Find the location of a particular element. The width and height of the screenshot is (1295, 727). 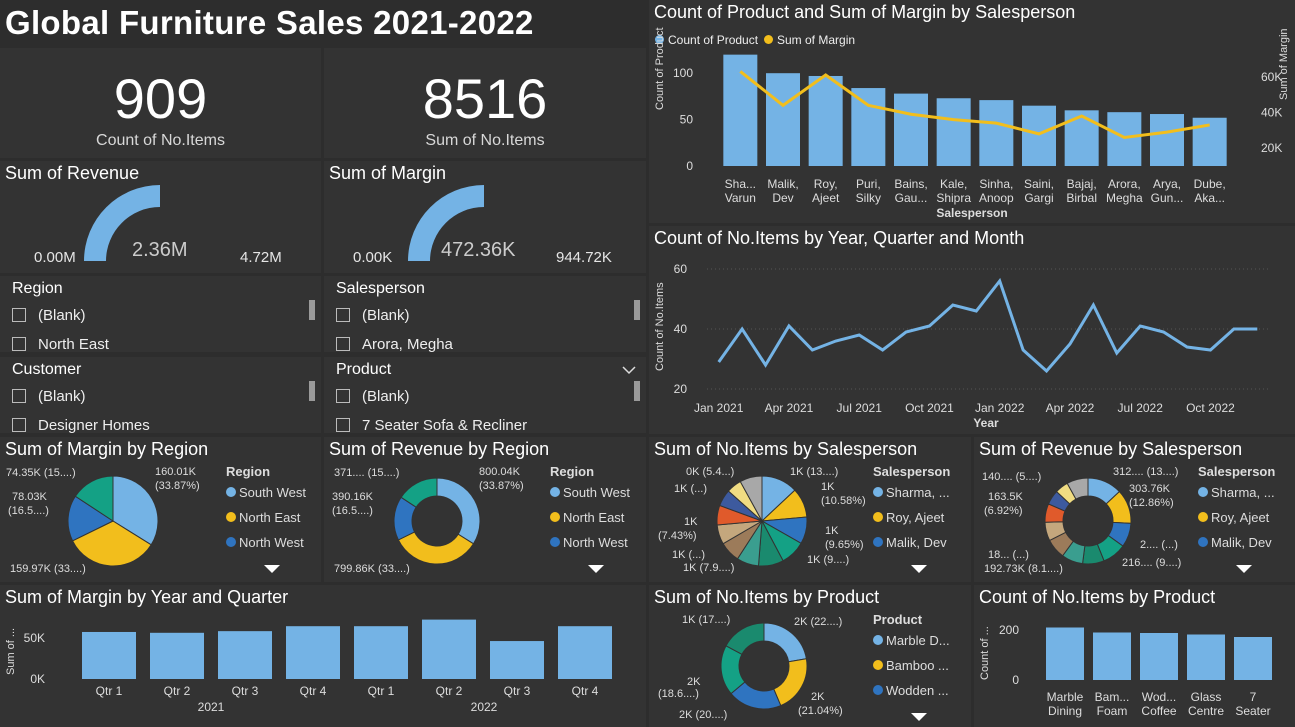

kpi-sum-card: 8516 Sum of No.Items is located at coordinates (485, 103).